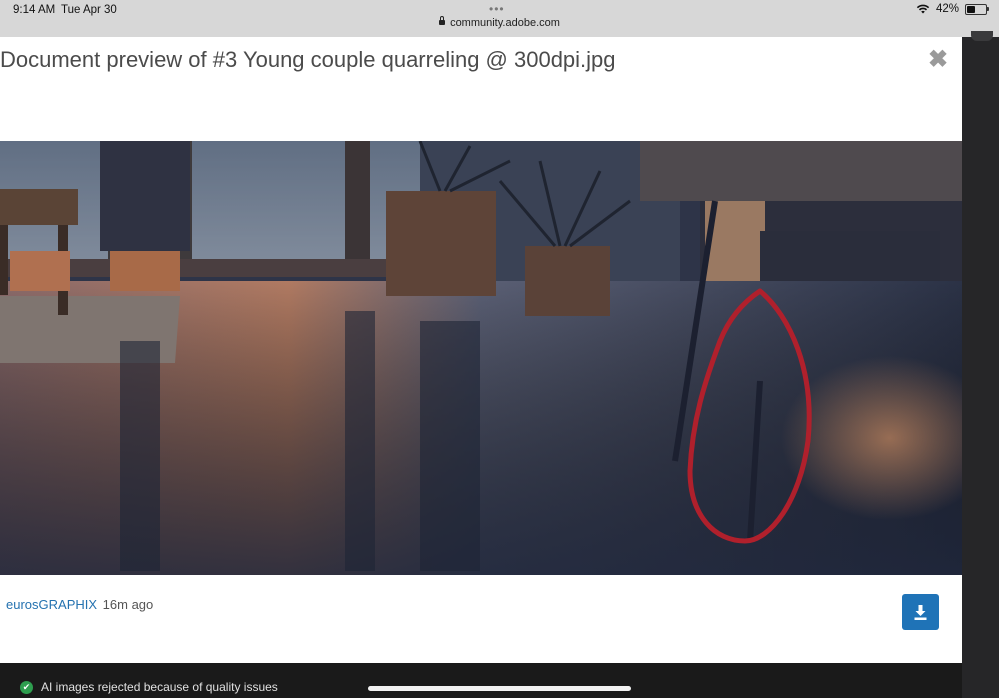 The height and width of the screenshot is (698, 999). What do you see at coordinates (938, 60) in the screenshot?
I see `close-icon: ✖` at bounding box center [938, 60].